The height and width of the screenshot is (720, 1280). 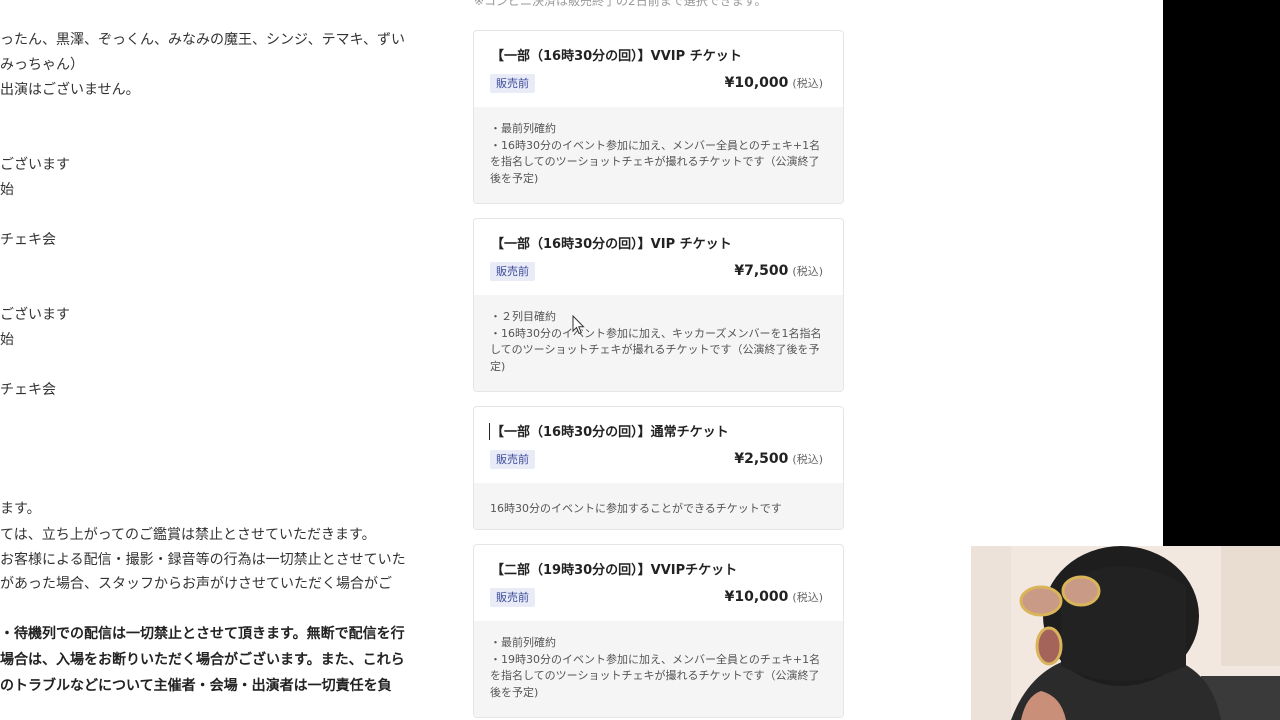 I want to click on warning-line: のトラブルなどについて主催者・会場・出演者は一切責任を負, so click(x=196, y=686).